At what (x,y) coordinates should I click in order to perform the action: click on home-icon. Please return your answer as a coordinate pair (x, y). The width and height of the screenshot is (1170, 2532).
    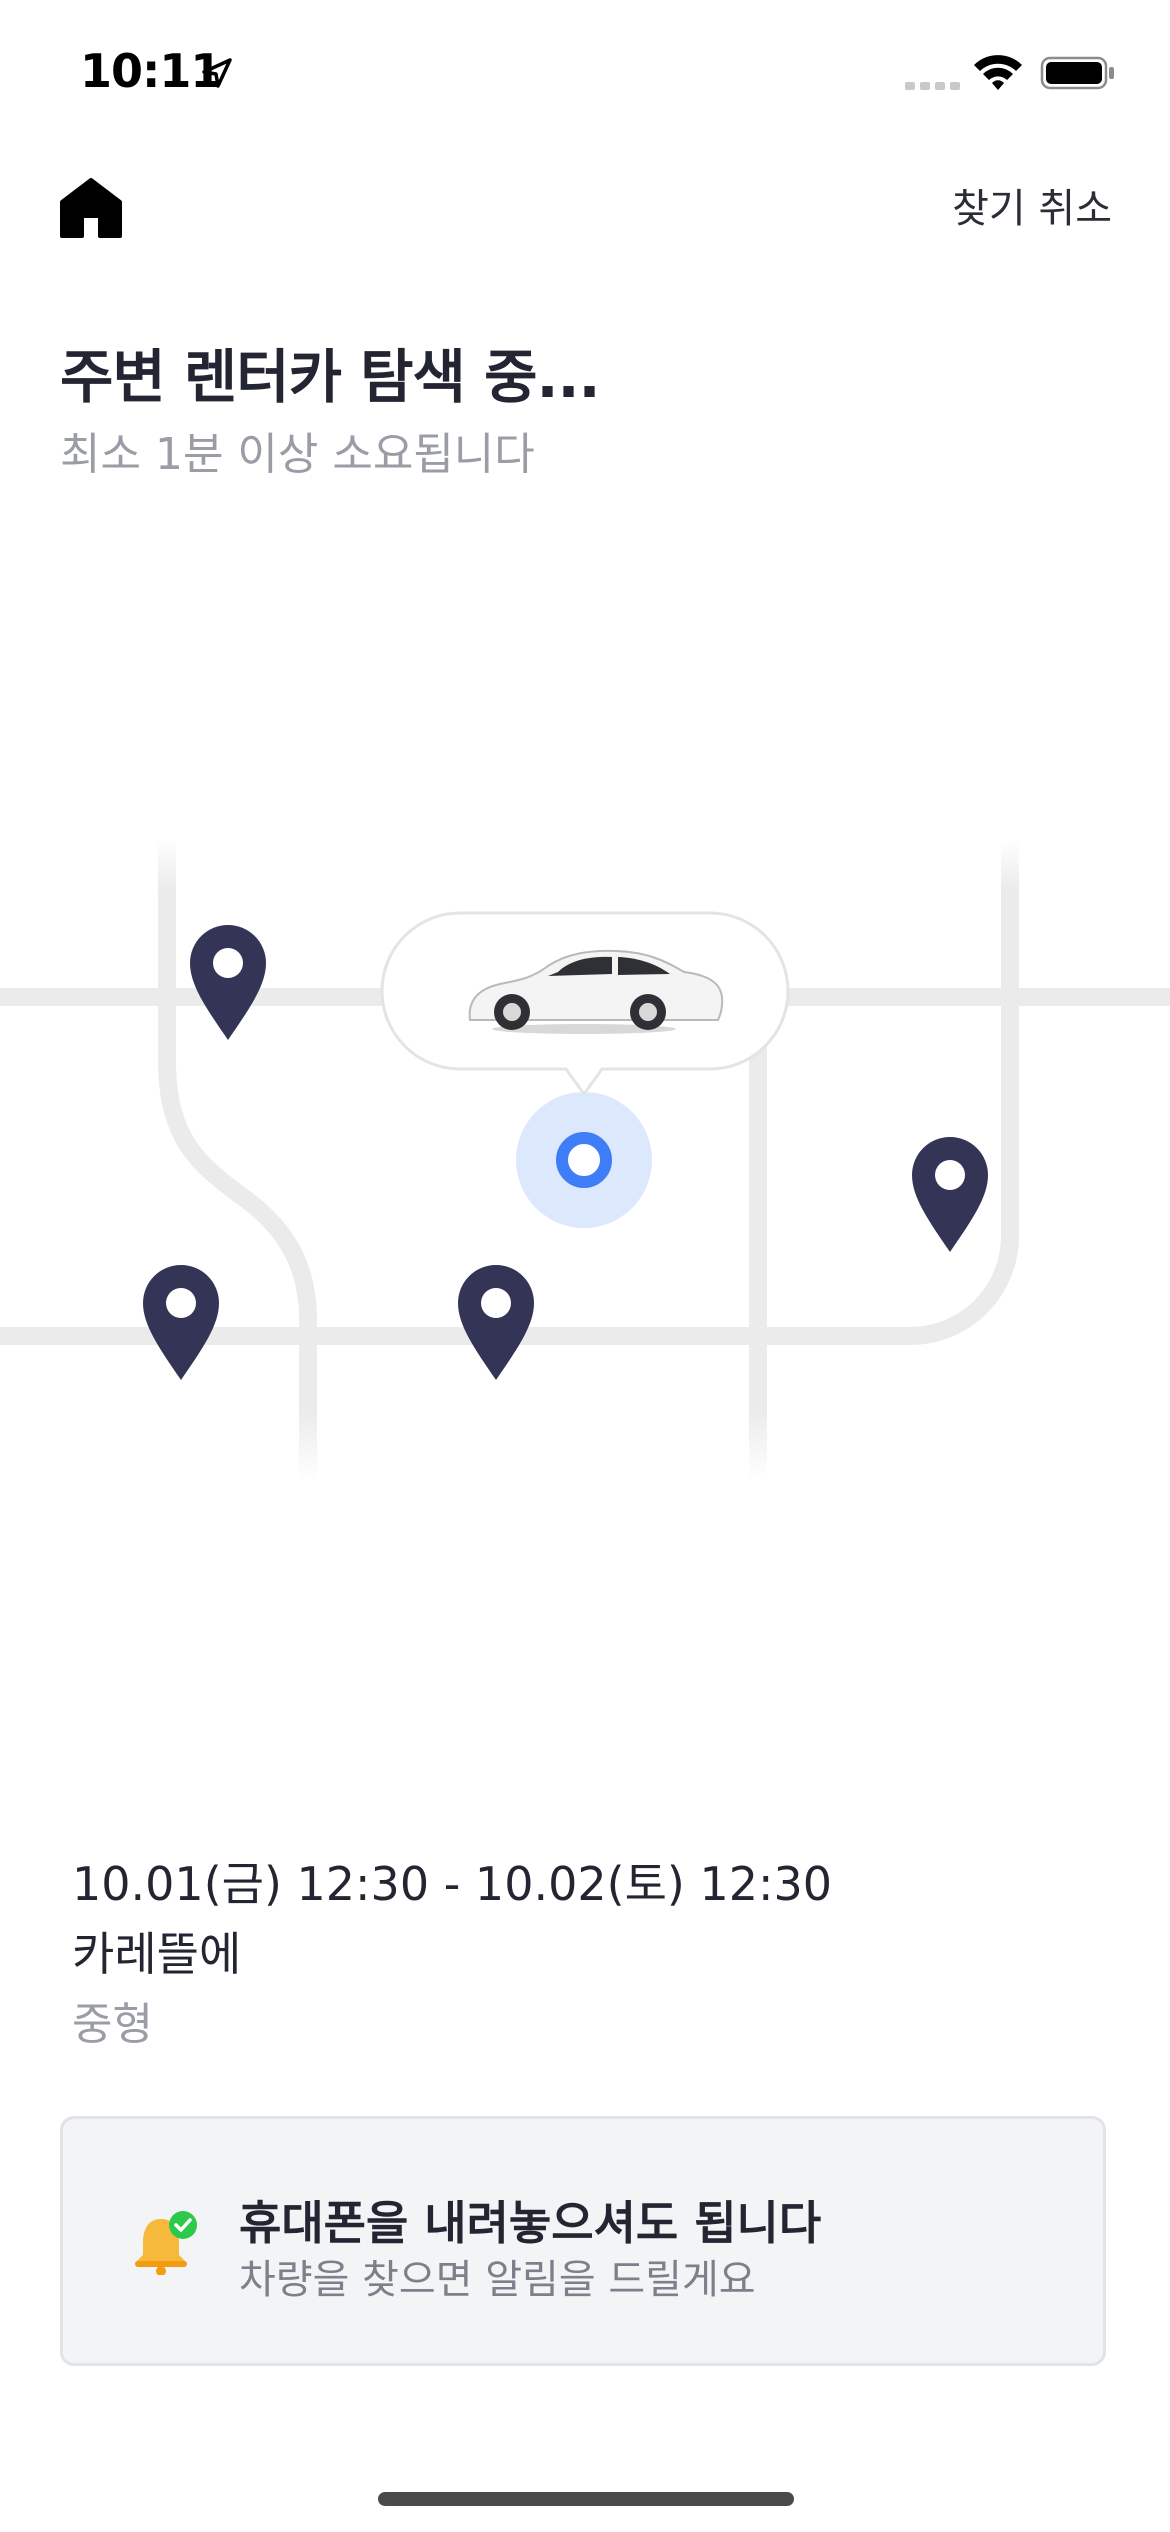
    Looking at the image, I should click on (91, 208).